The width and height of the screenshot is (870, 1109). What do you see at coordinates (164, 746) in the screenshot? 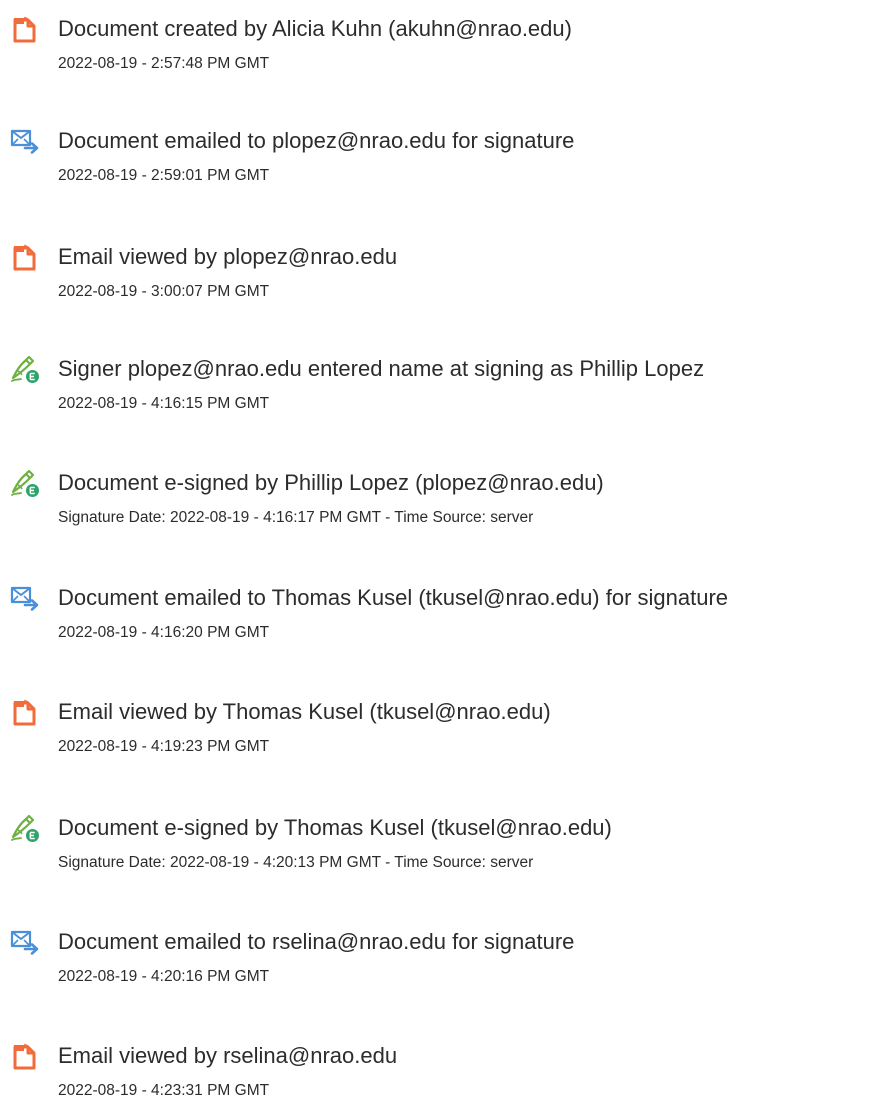
I see `event-timestamp: 2022-08-19 - 4:19:23 PM GMT` at bounding box center [164, 746].